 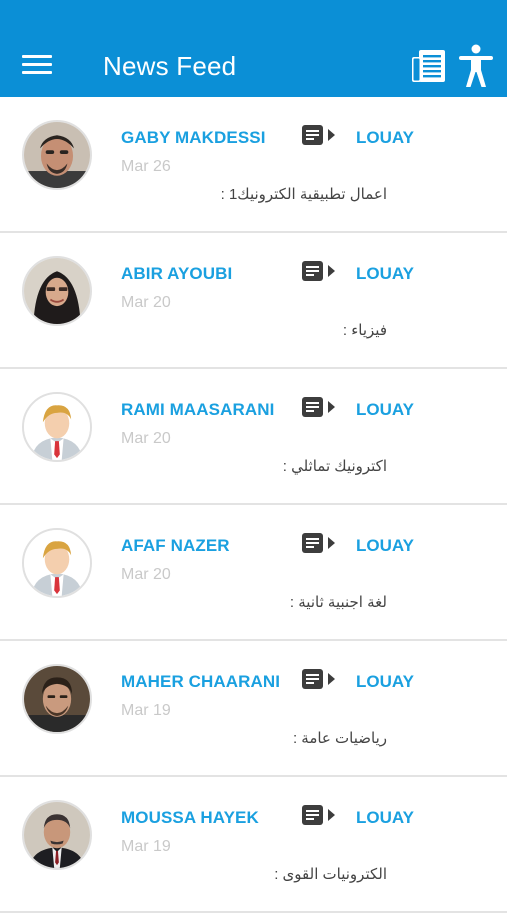 What do you see at coordinates (193, 138) in the screenshot?
I see `author-name: GABY MAKDESSI` at bounding box center [193, 138].